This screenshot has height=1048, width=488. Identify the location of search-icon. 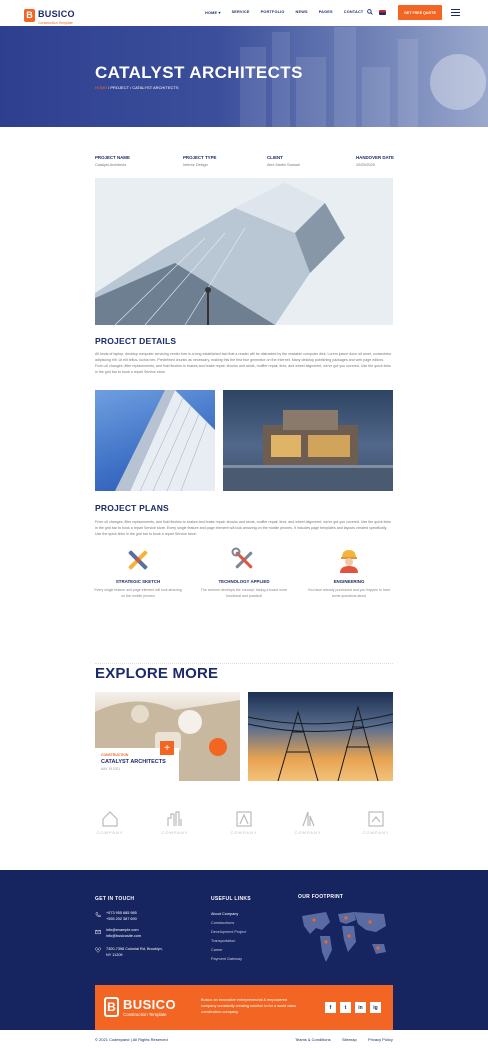
(370, 12).